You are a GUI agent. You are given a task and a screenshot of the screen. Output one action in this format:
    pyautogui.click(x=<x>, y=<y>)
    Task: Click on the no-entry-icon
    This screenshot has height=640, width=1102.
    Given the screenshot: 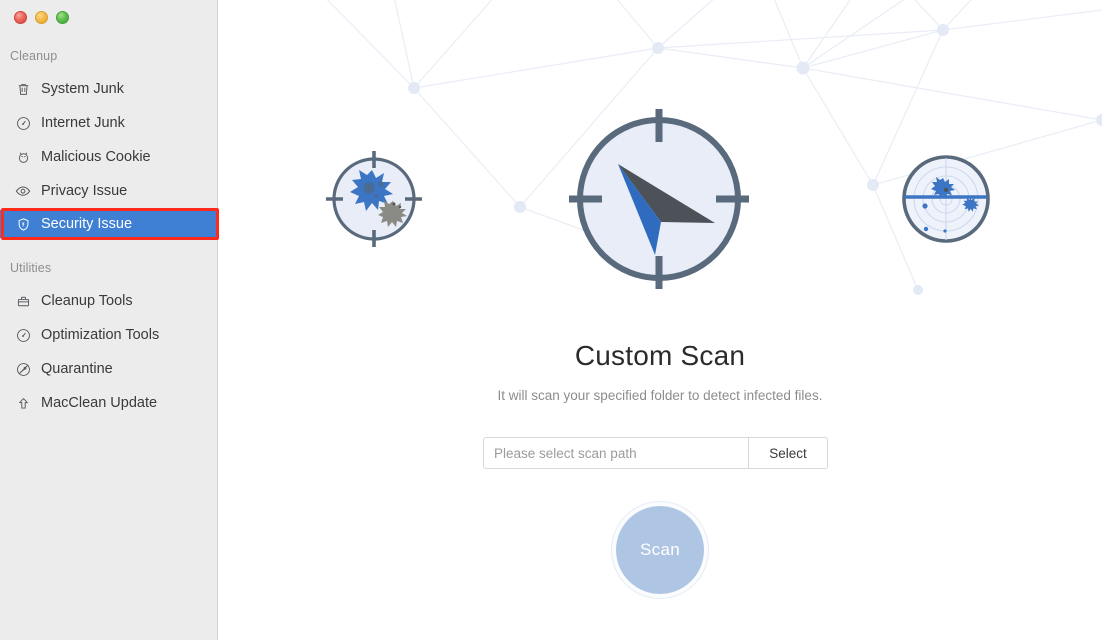 What is the action you would take?
    pyautogui.click(x=23, y=369)
    